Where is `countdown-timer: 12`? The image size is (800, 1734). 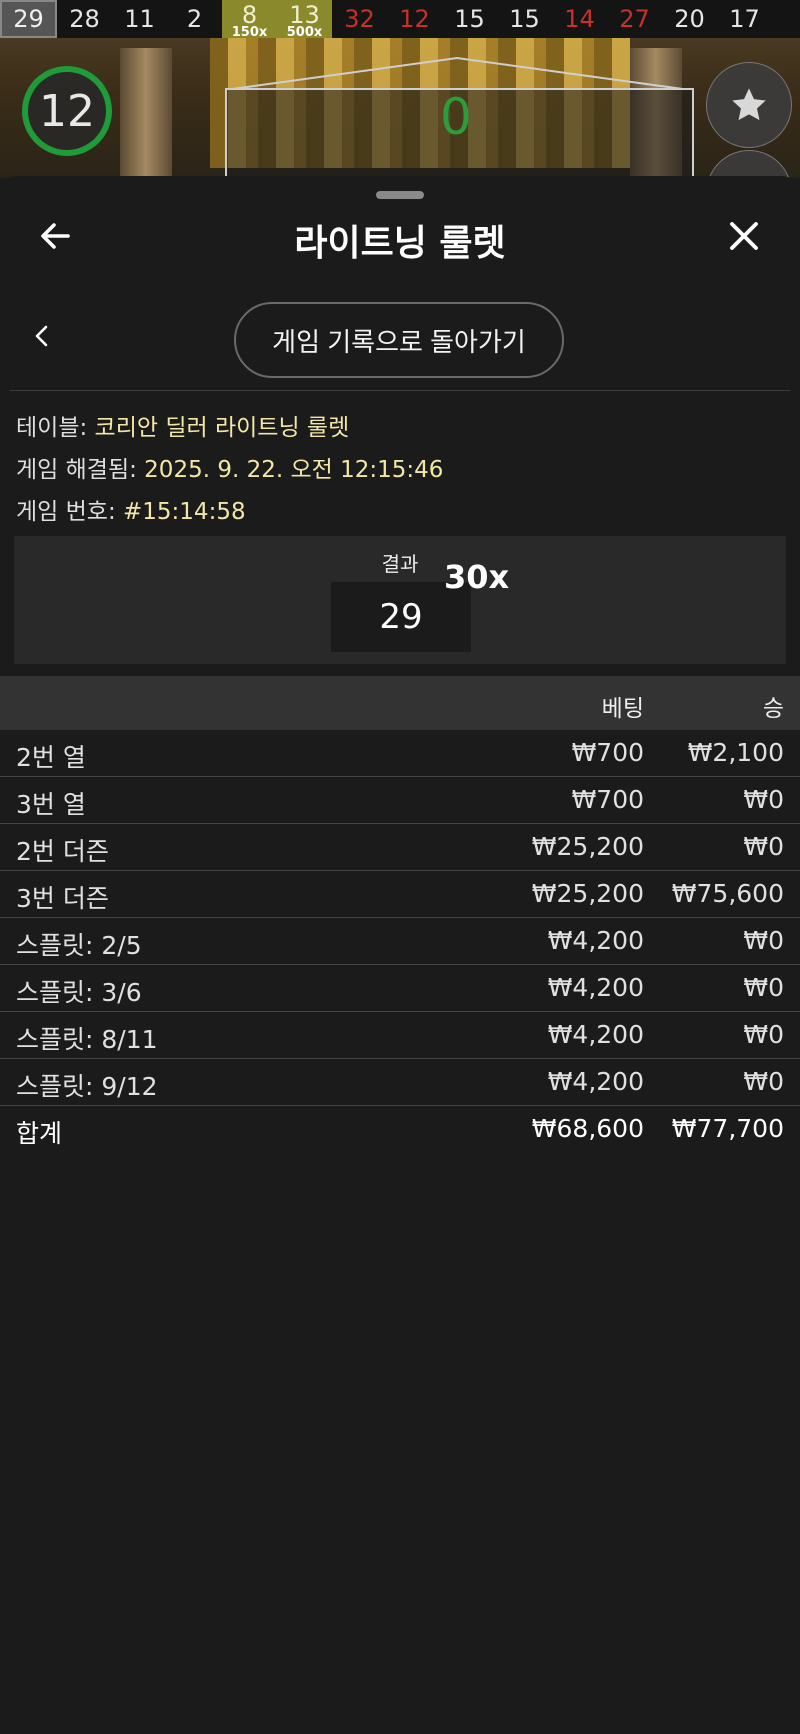
countdown-timer: 12 is located at coordinates (67, 111).